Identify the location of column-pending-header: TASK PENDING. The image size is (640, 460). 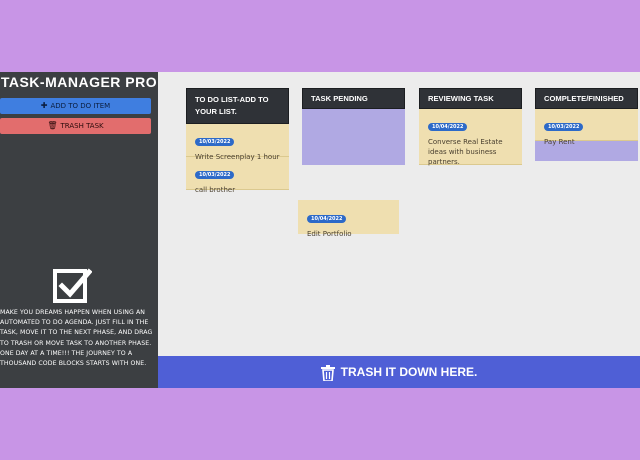
(353, 98).